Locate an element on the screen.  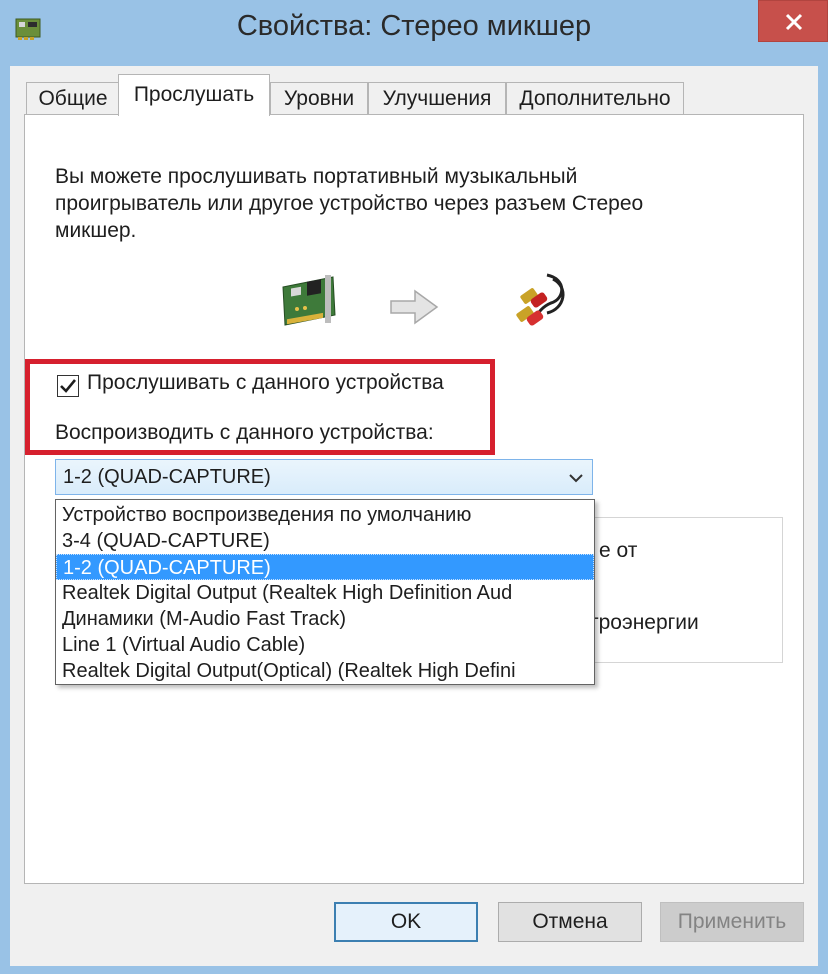
window-title: Свойства: Стерео микшер is located at coordinates (414, 26).